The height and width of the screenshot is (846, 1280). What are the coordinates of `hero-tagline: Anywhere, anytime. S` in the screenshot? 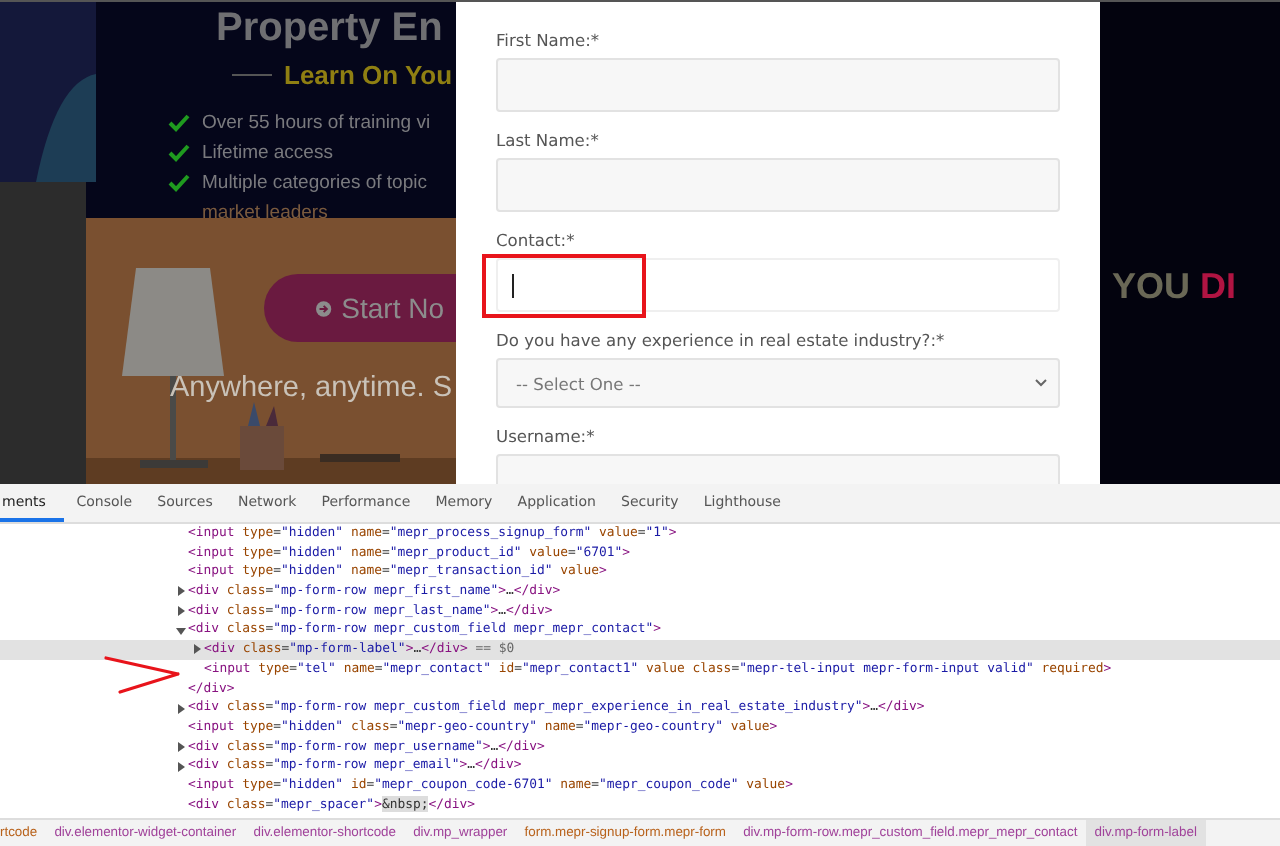 It's located at (311, 388).